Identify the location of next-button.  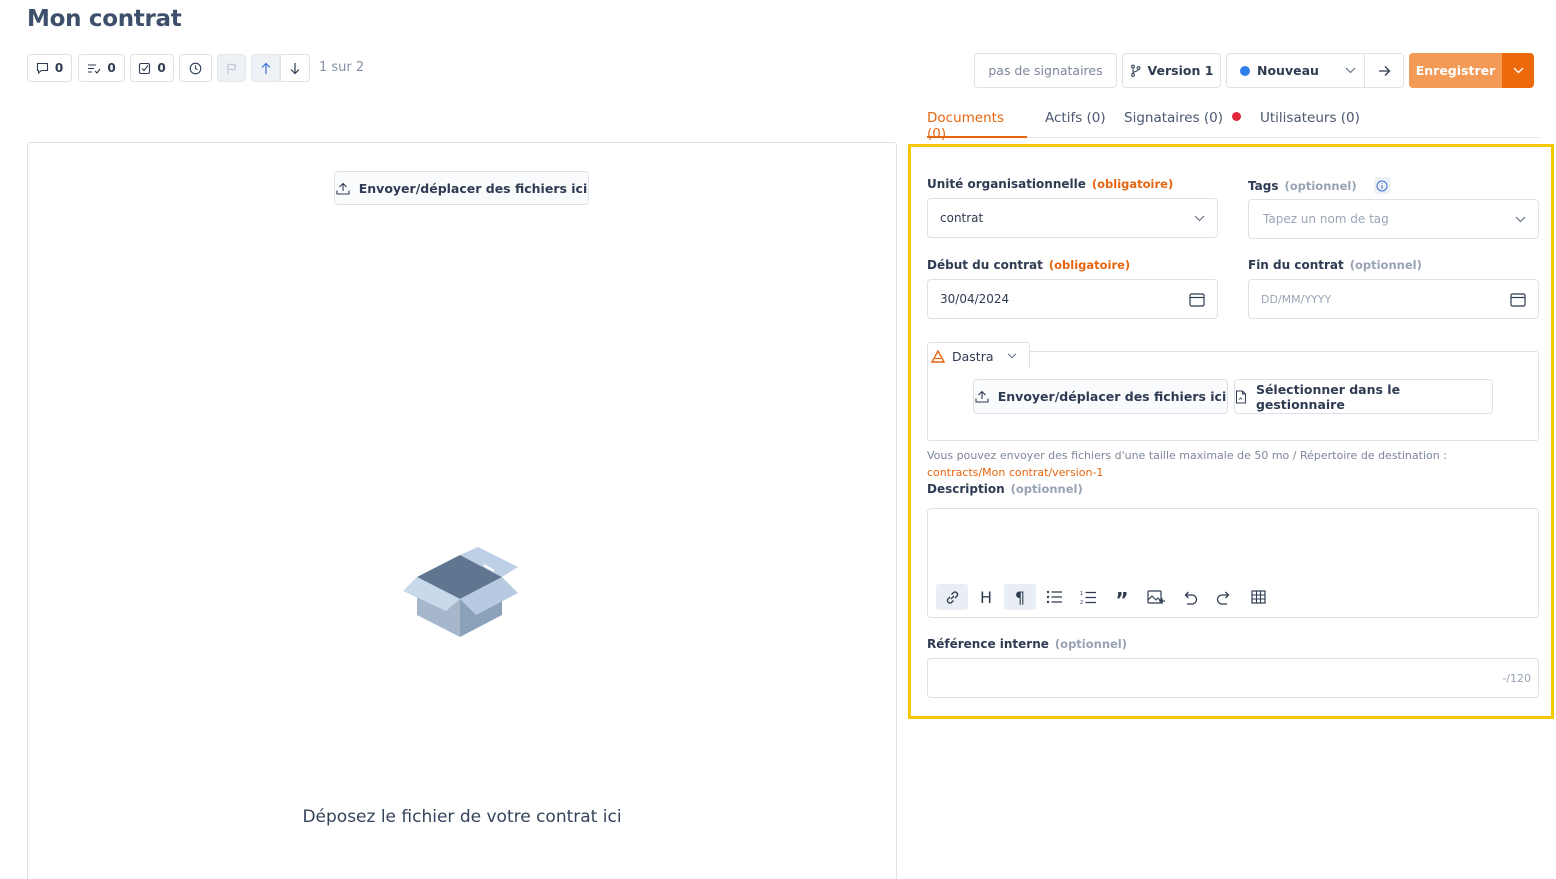
(295, 68).